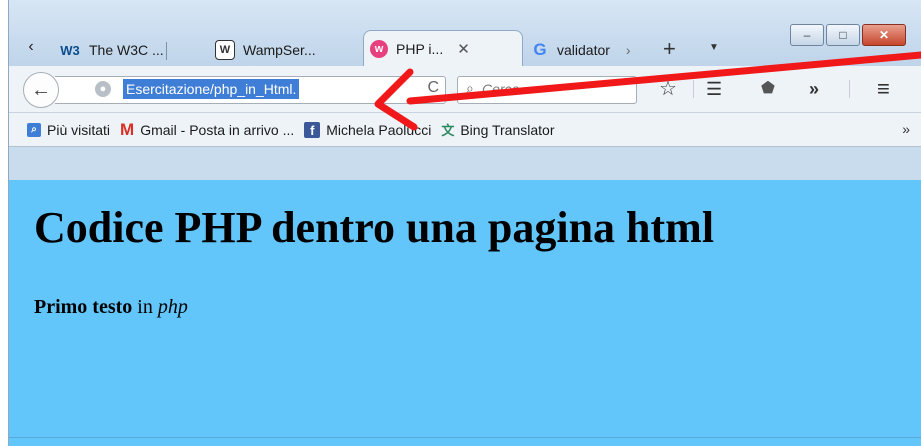 The width and height of the screenshot is (921, 446). I want to click on annotation-arrow, so click(647, 91).